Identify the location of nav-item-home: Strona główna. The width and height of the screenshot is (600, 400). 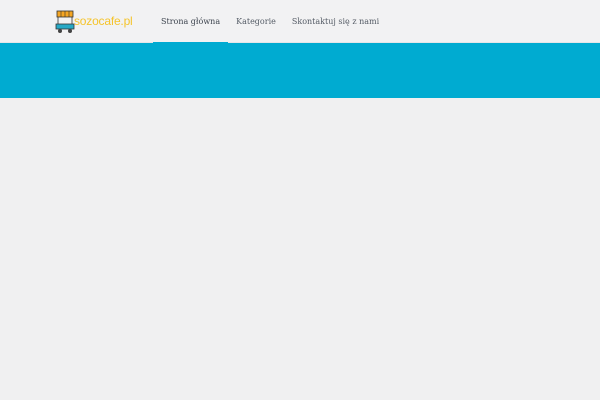
(191, 22).